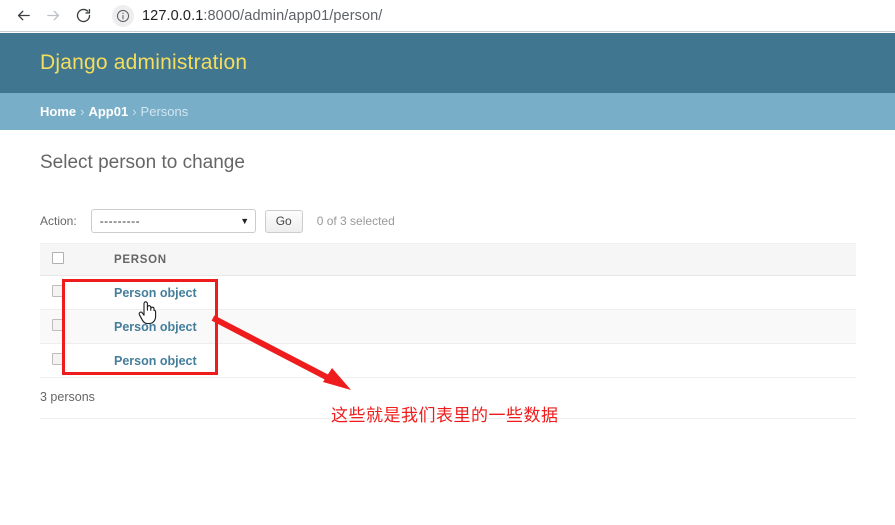 Image resolution: width=895 pixels, height=525 pixels. I want to click on table-header-row: PERSON, so click(448, 259).